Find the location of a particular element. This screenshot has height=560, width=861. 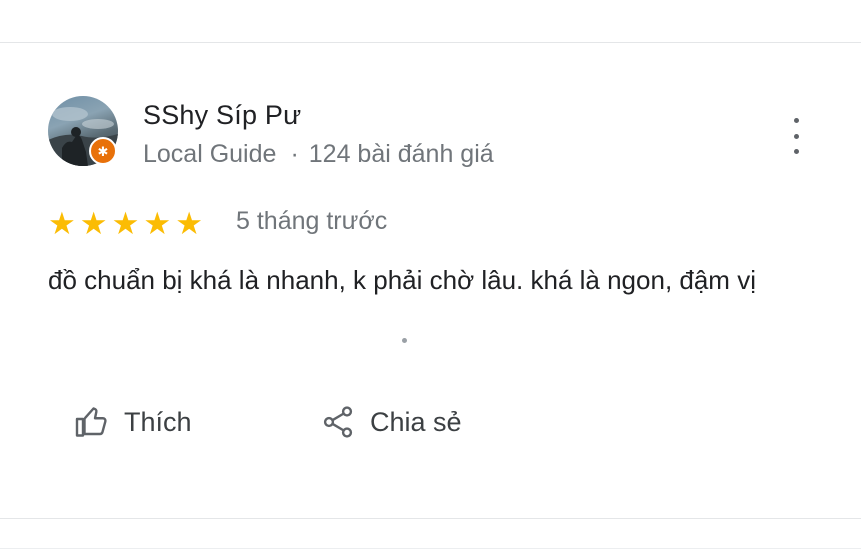

share-icon is located at coordinates (338, 422).